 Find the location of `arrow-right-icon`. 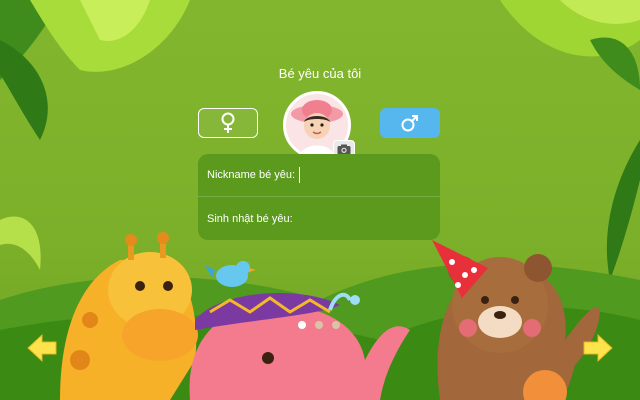

arrow-right-icon is located at coordinates (598, 348).